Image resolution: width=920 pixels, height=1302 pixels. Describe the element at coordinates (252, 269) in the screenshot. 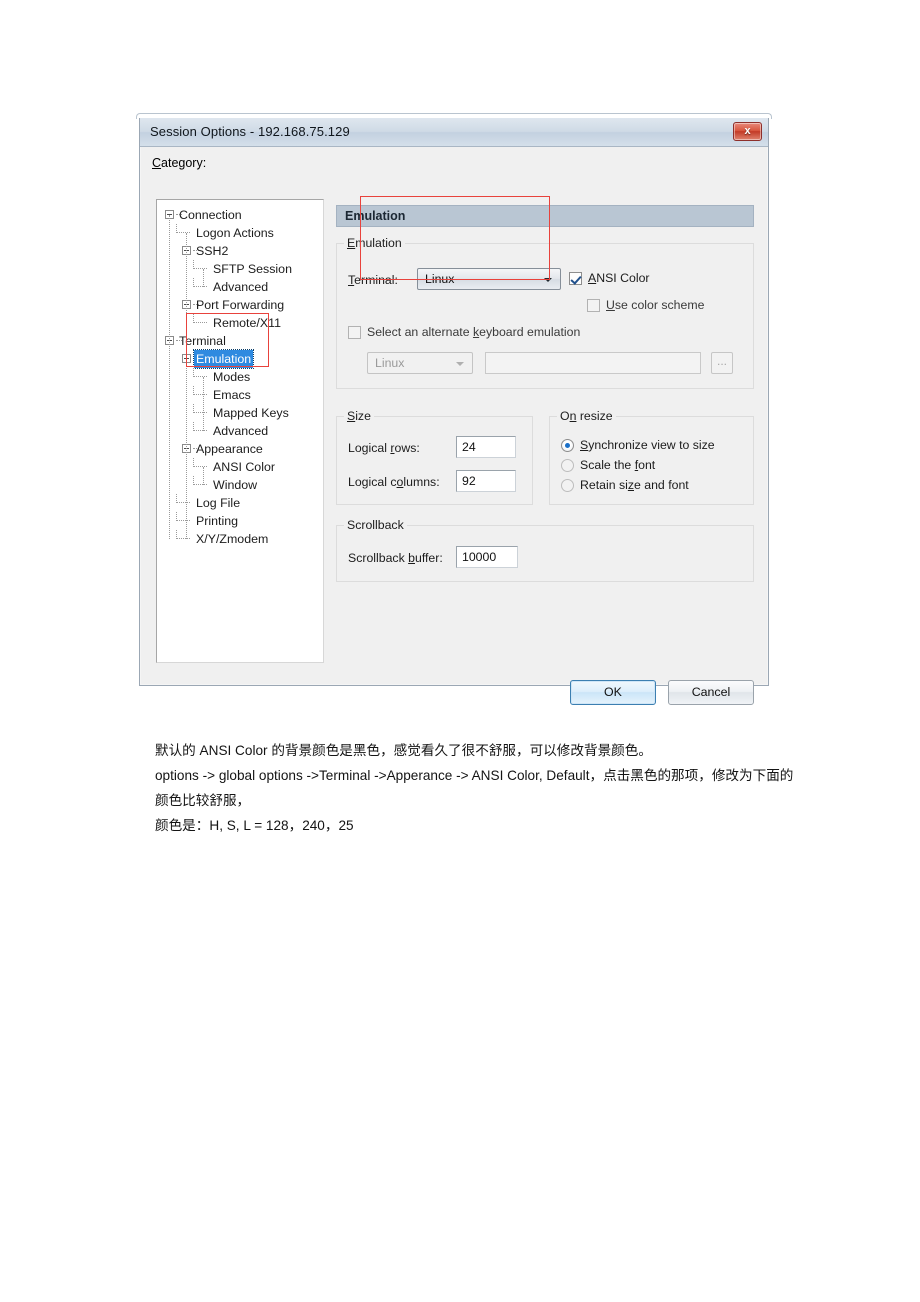

I see `tree-item-label: SFTP Session` at that location.